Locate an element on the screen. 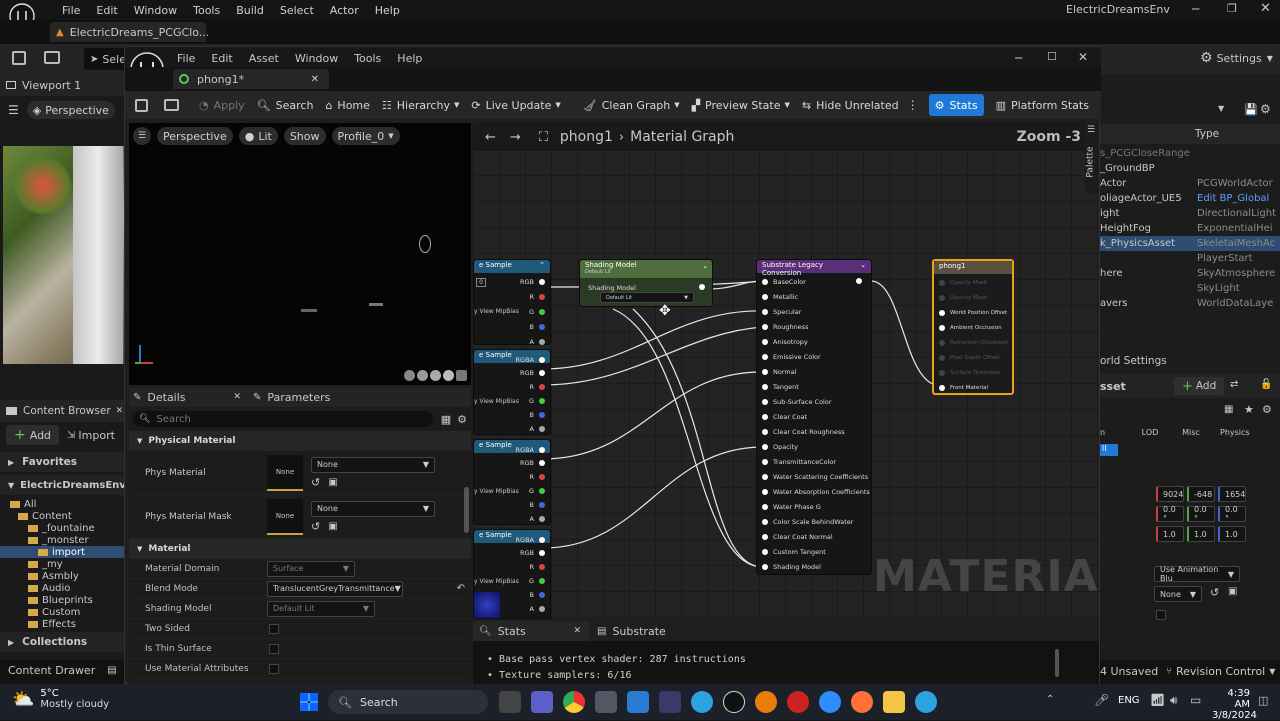 This screenshot has height=721, width=1280. substrate-input-pin: BaseColor is located at coordinates (813, 281).